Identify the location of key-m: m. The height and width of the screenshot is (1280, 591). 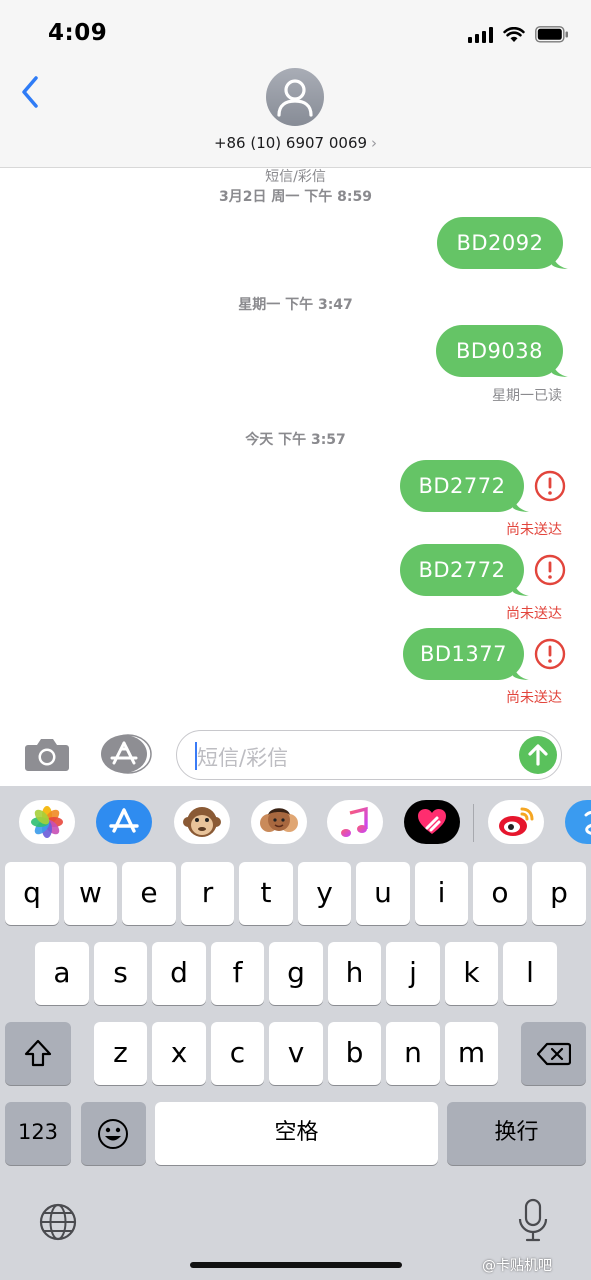
(471, 1053).